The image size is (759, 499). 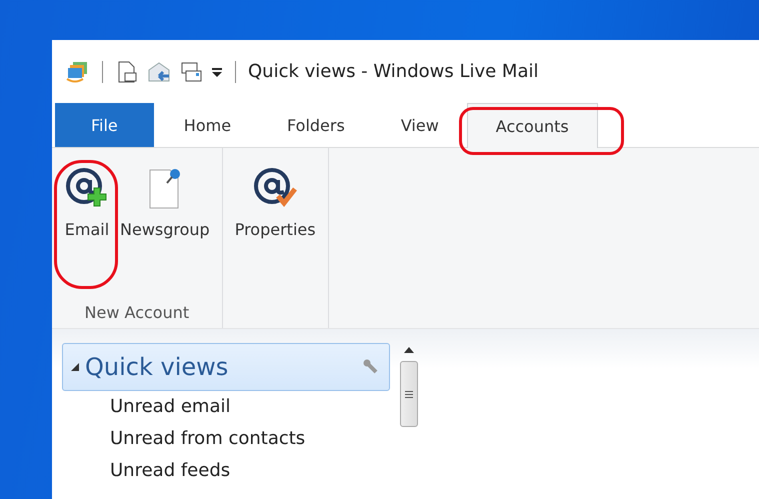 I want to click on group-label: New Account, so click(x=137, y=312).